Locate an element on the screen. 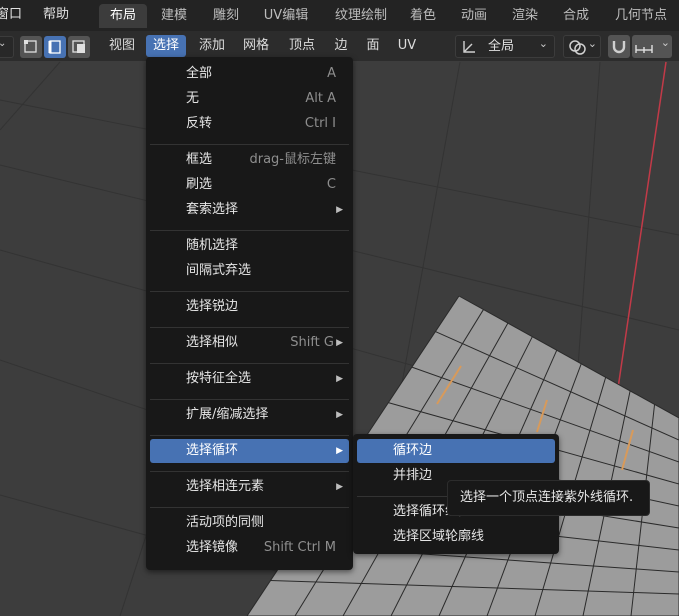  tab-uv-editing: UV编辑 is located at coordinates (286, 16).